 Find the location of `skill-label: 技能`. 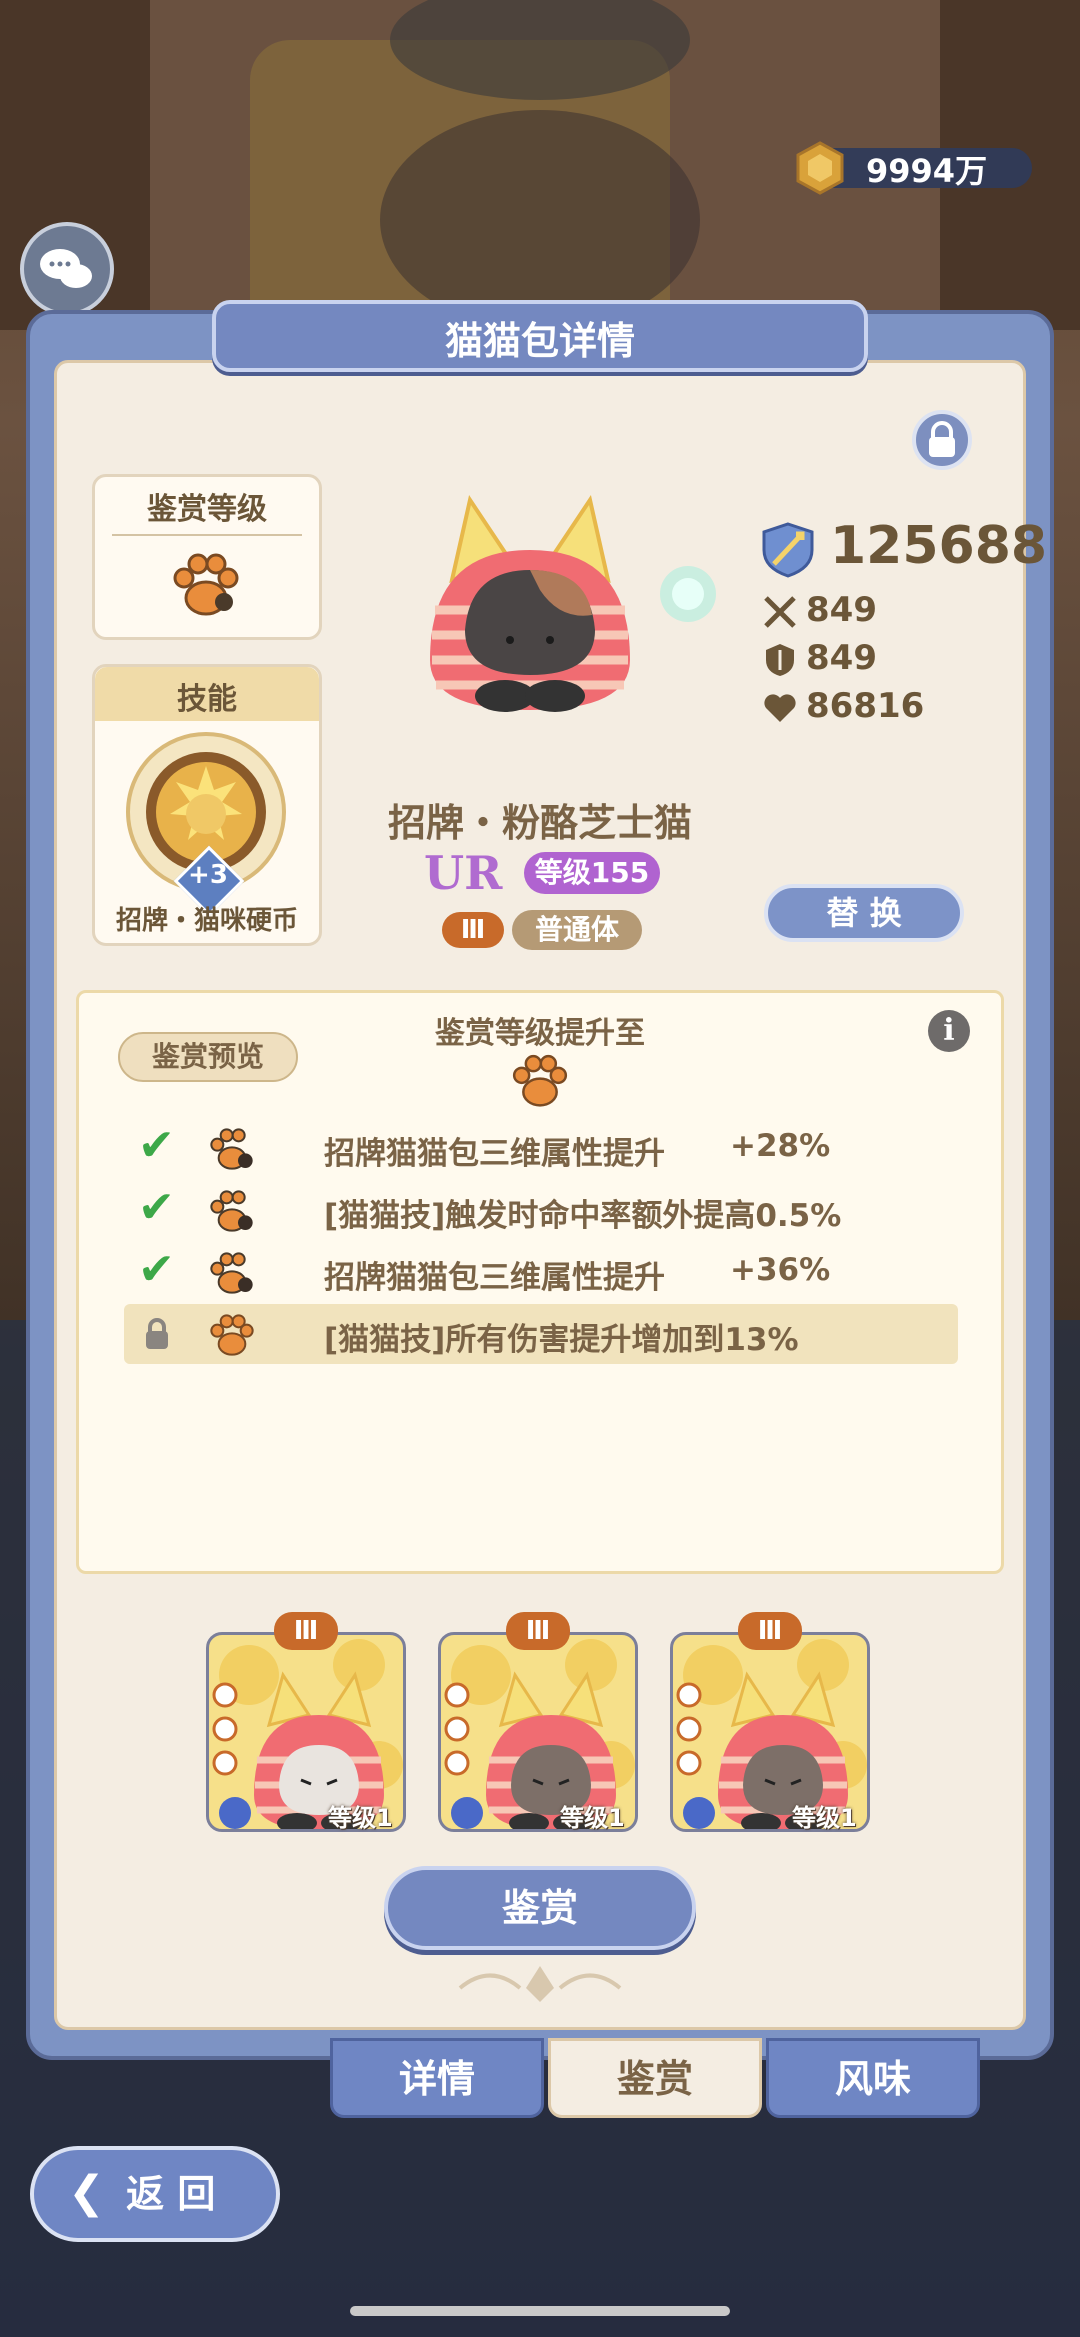

skill-label: 技能 is located at coordinates (207, 699).